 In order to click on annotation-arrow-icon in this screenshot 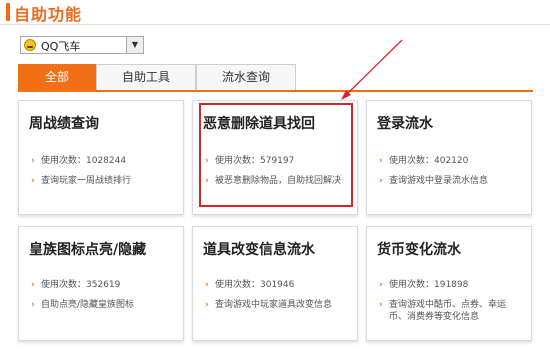, I will do `click(372, 69)`.